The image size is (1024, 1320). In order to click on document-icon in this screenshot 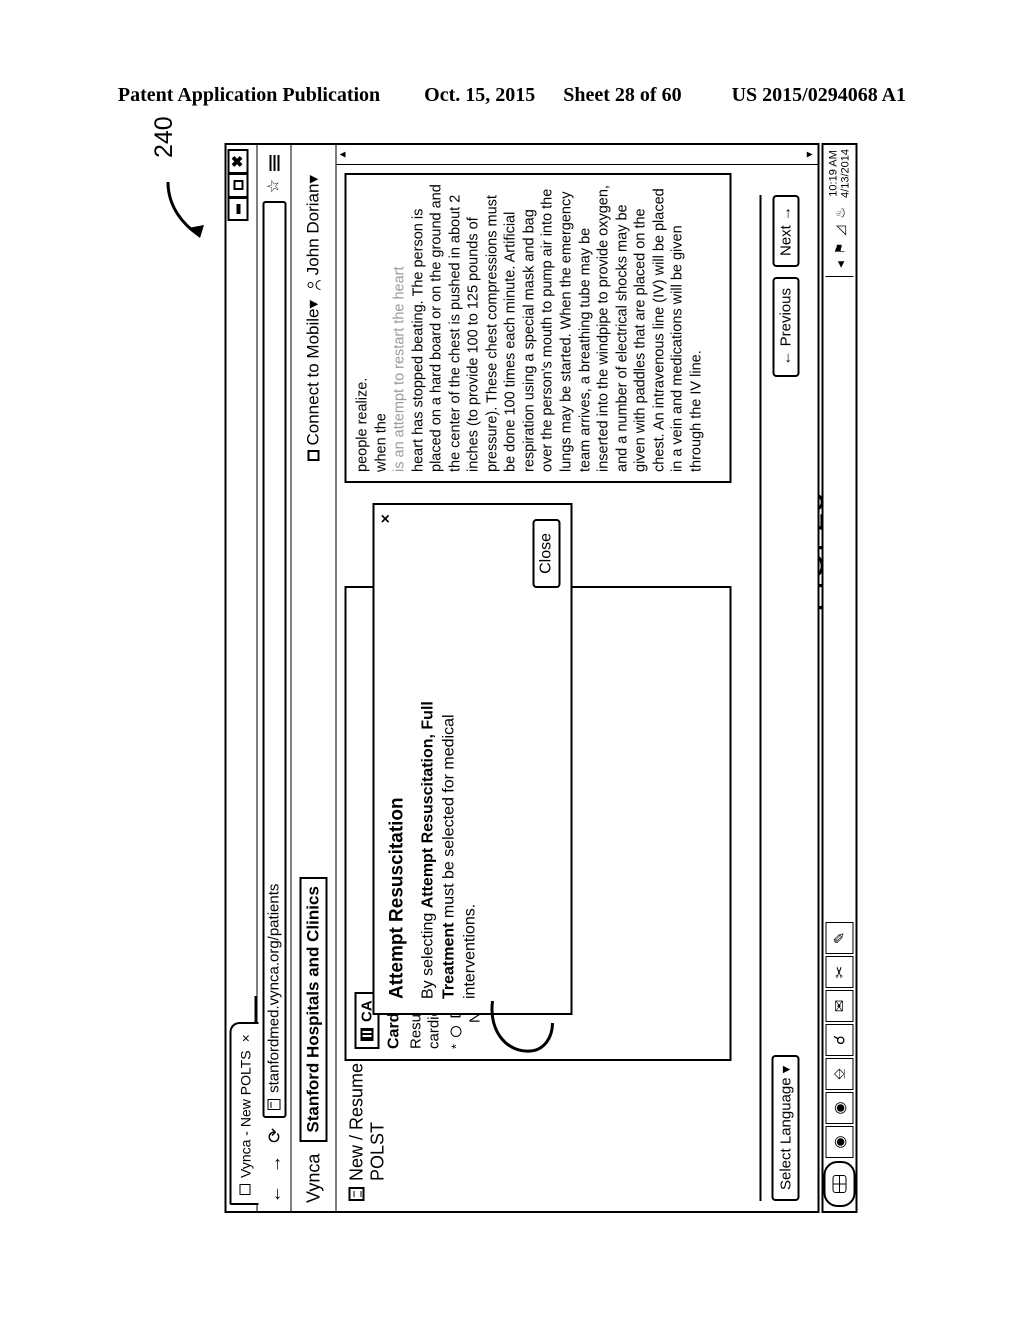, I will do `click(356, 1194)`.